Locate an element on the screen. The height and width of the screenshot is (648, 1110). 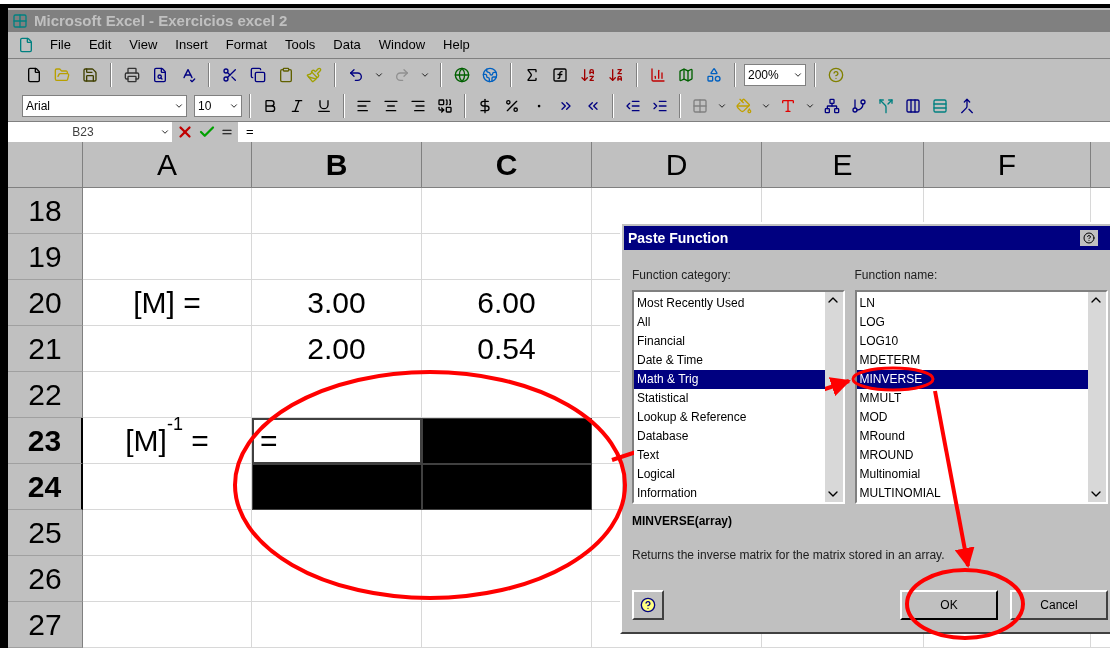
function-item: LOG is located at coordinates (972, 322).